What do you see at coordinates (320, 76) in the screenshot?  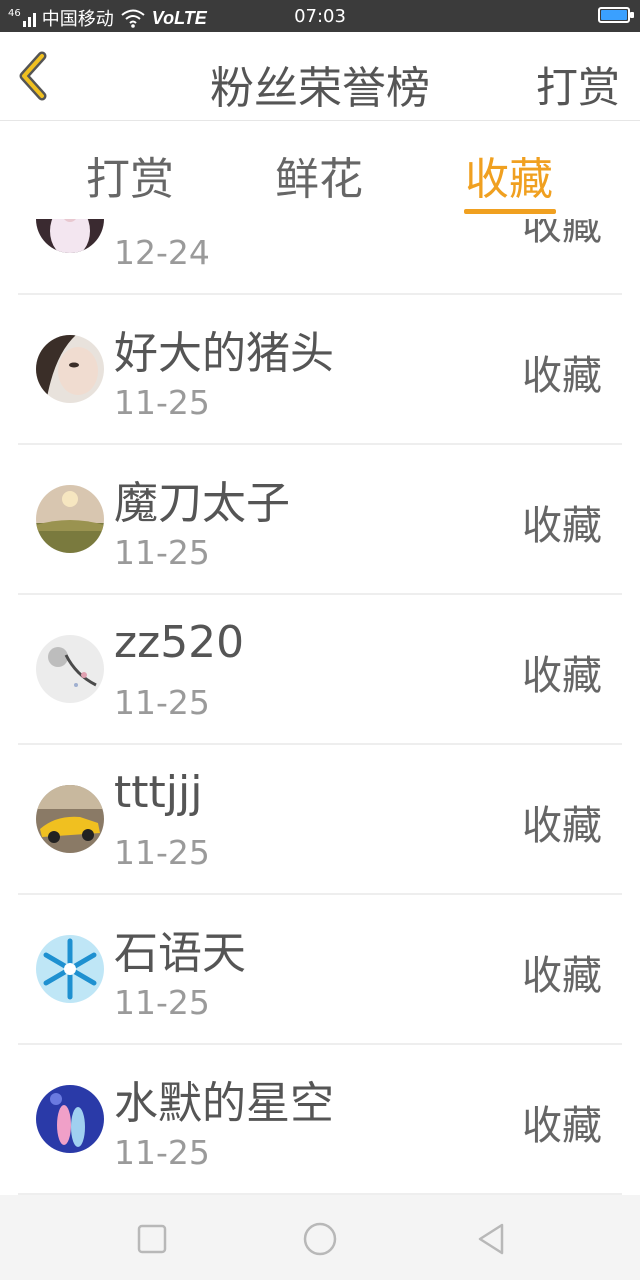 I see `app-header: 粉丝荣誉榜 打赏` at bounding box center [320, 76].